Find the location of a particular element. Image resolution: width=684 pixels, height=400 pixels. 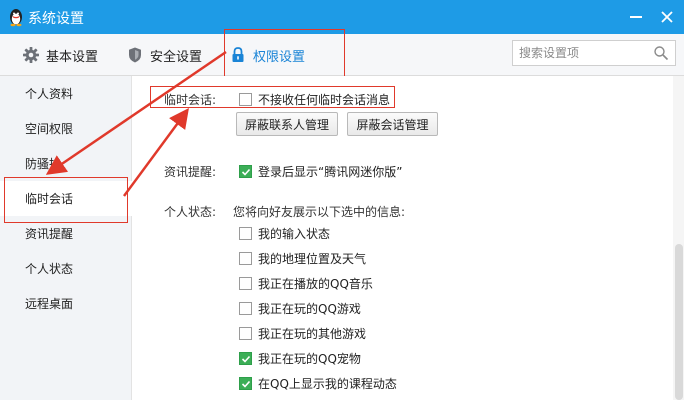

status-option-qq-pet: 我正在玩的QQ宠物 is located at coordinates (300, 358).